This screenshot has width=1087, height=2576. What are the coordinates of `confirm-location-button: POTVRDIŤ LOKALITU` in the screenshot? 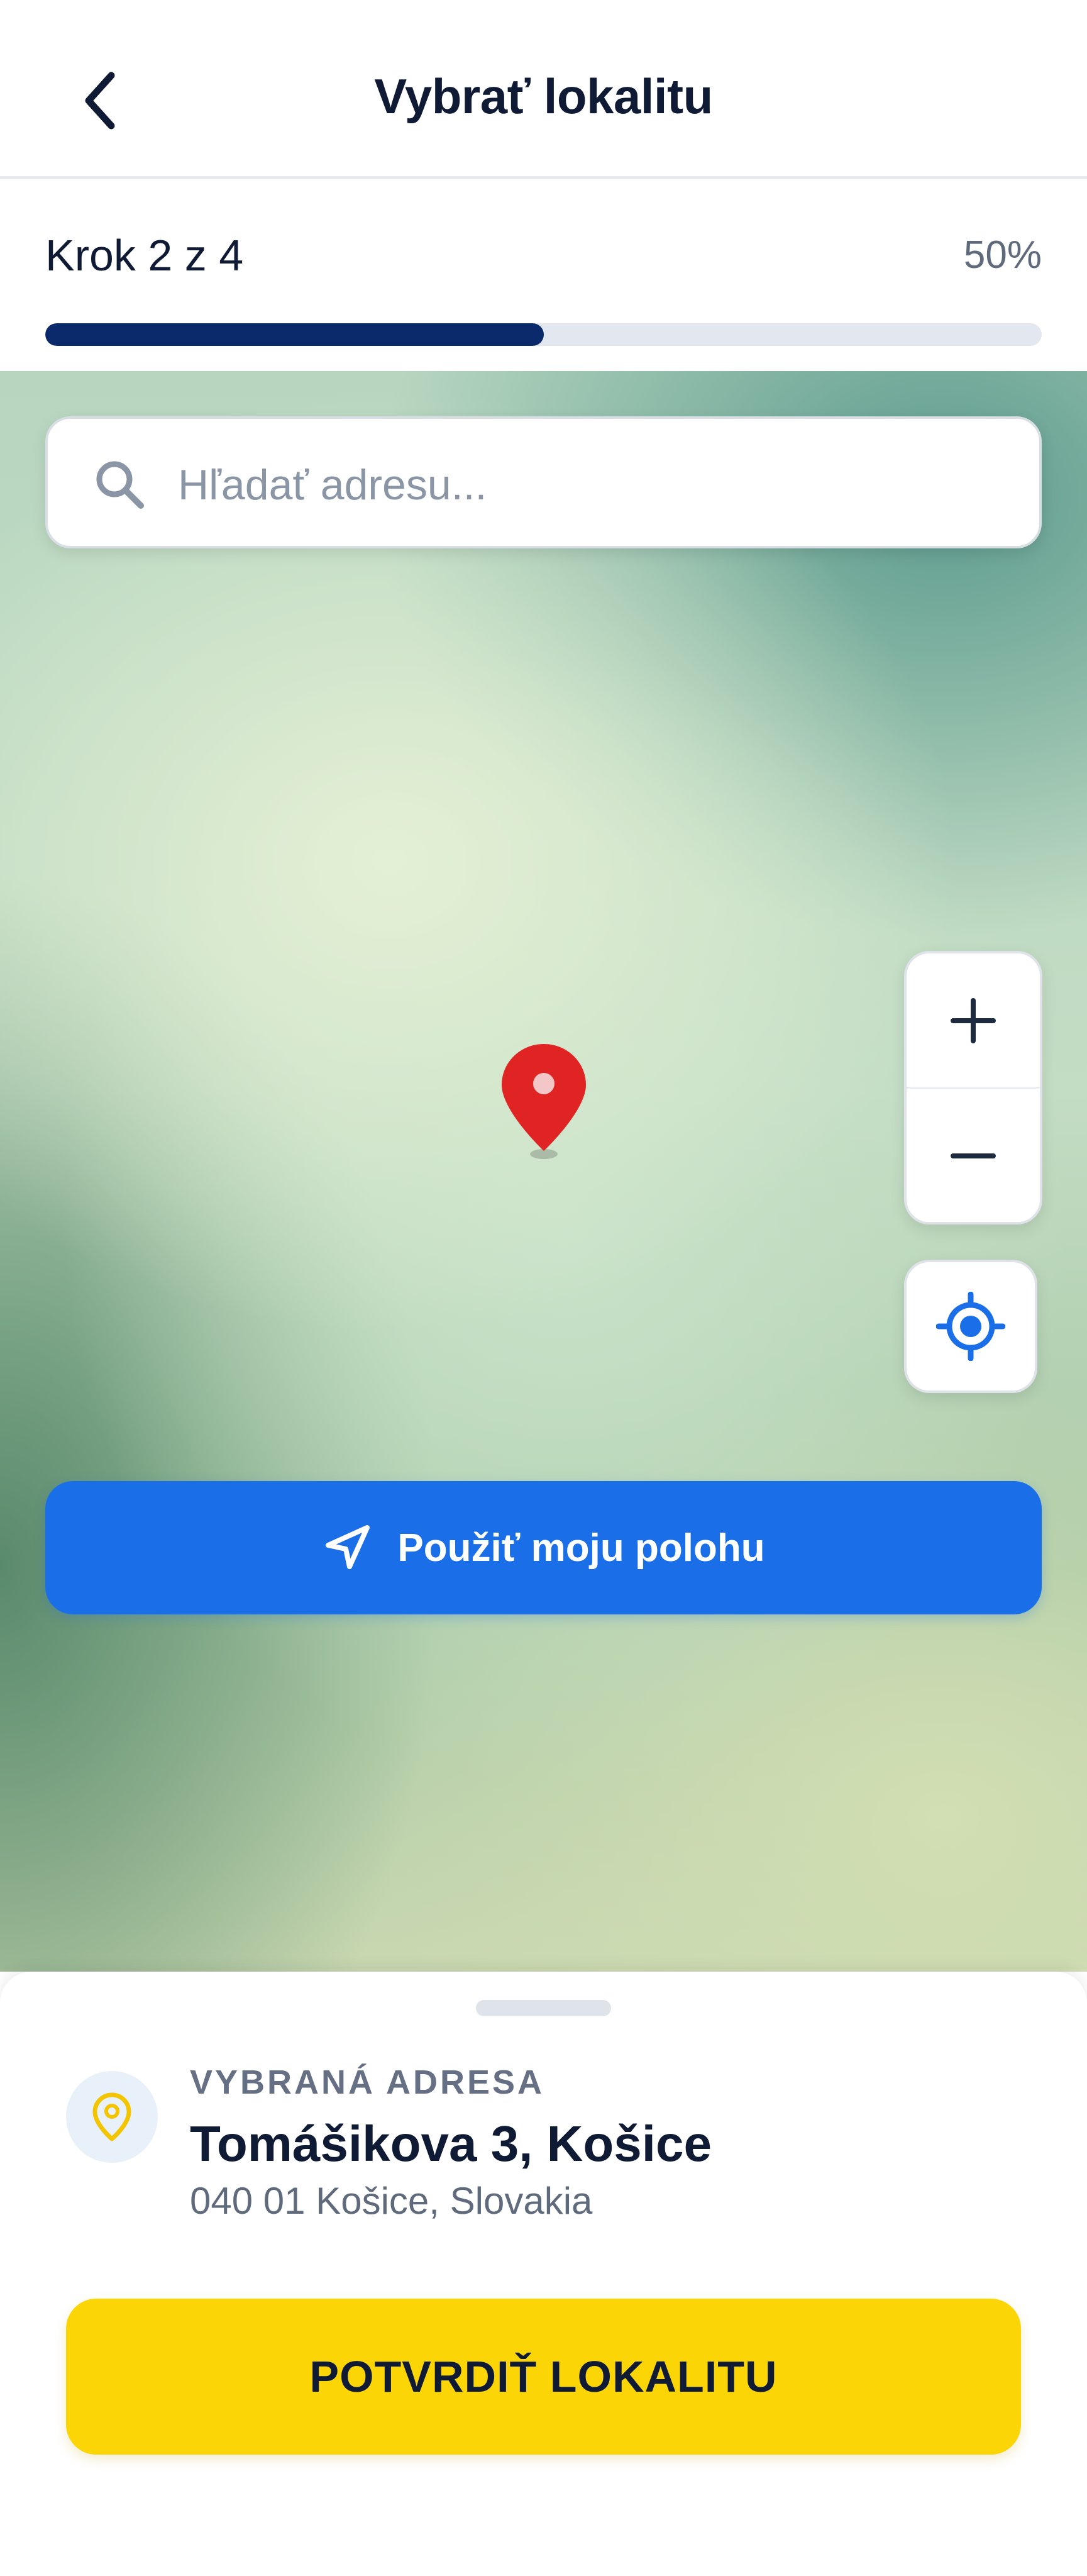 It's located at (543, 2377).